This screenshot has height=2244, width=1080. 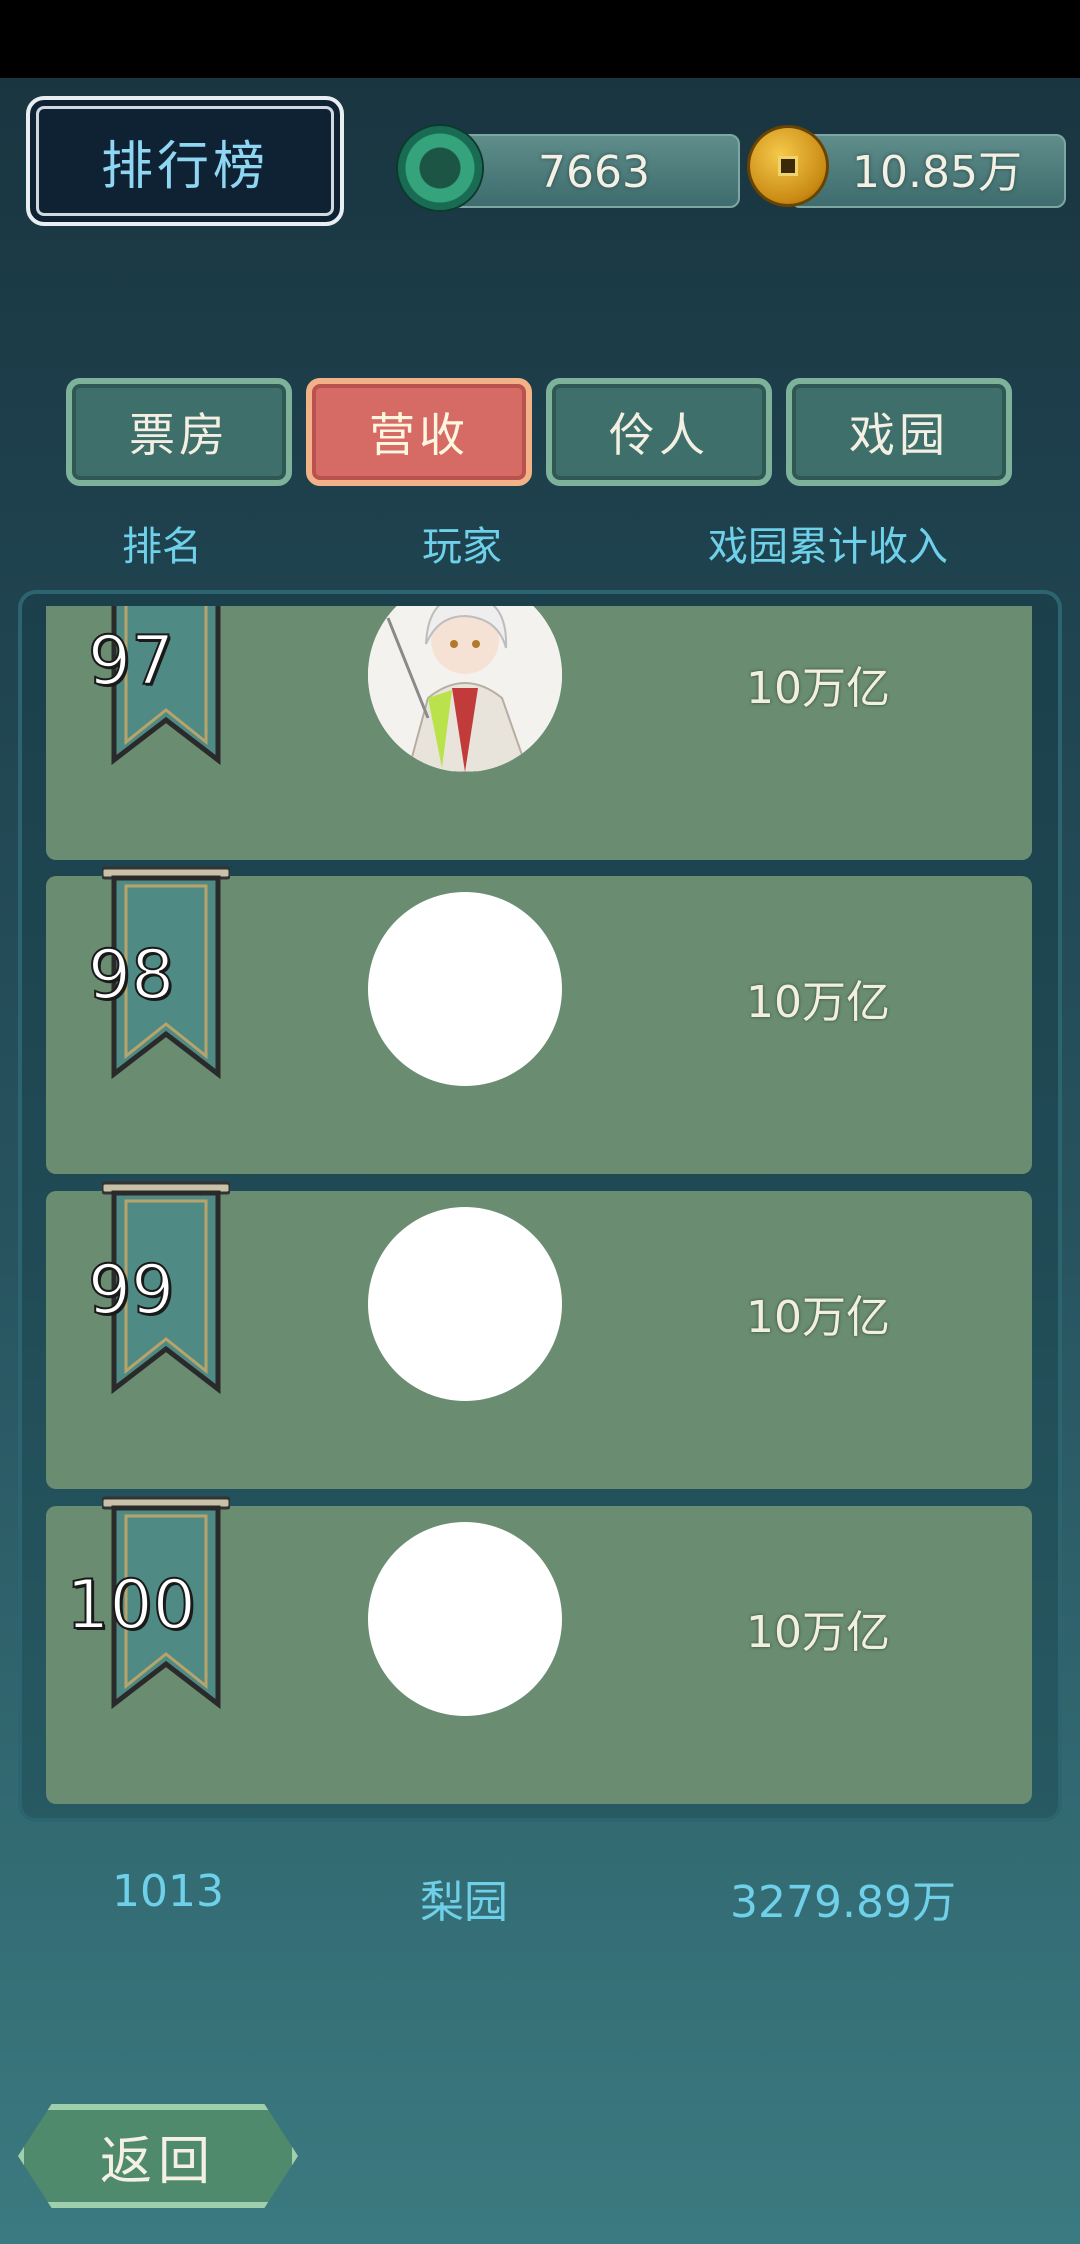 What do you see at coordinates (788, 166) in the screenshot?
I see `coin-icon` at bounding box center [788, 166].